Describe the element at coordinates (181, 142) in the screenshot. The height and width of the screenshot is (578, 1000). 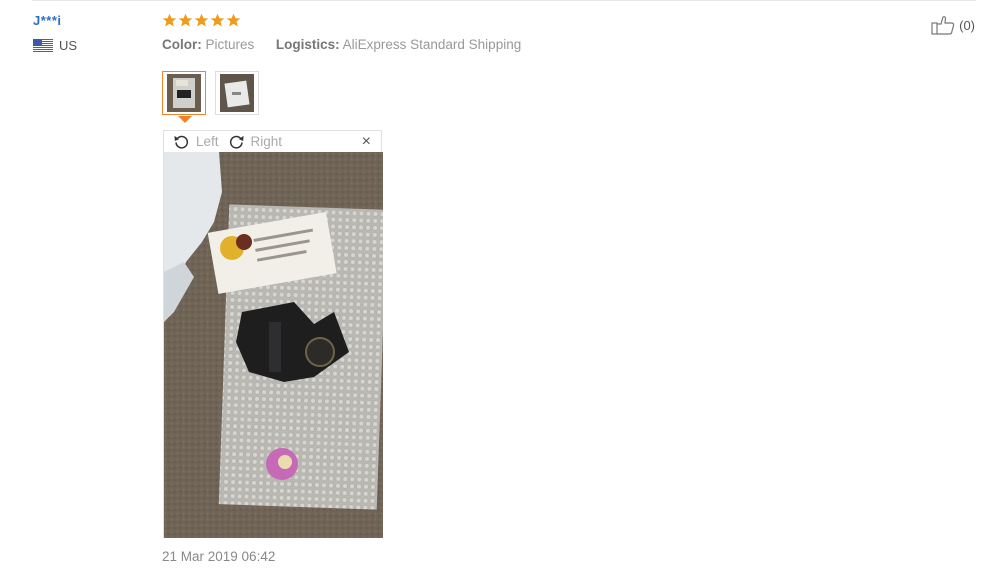
I see `rotate-left-icon` at that location.